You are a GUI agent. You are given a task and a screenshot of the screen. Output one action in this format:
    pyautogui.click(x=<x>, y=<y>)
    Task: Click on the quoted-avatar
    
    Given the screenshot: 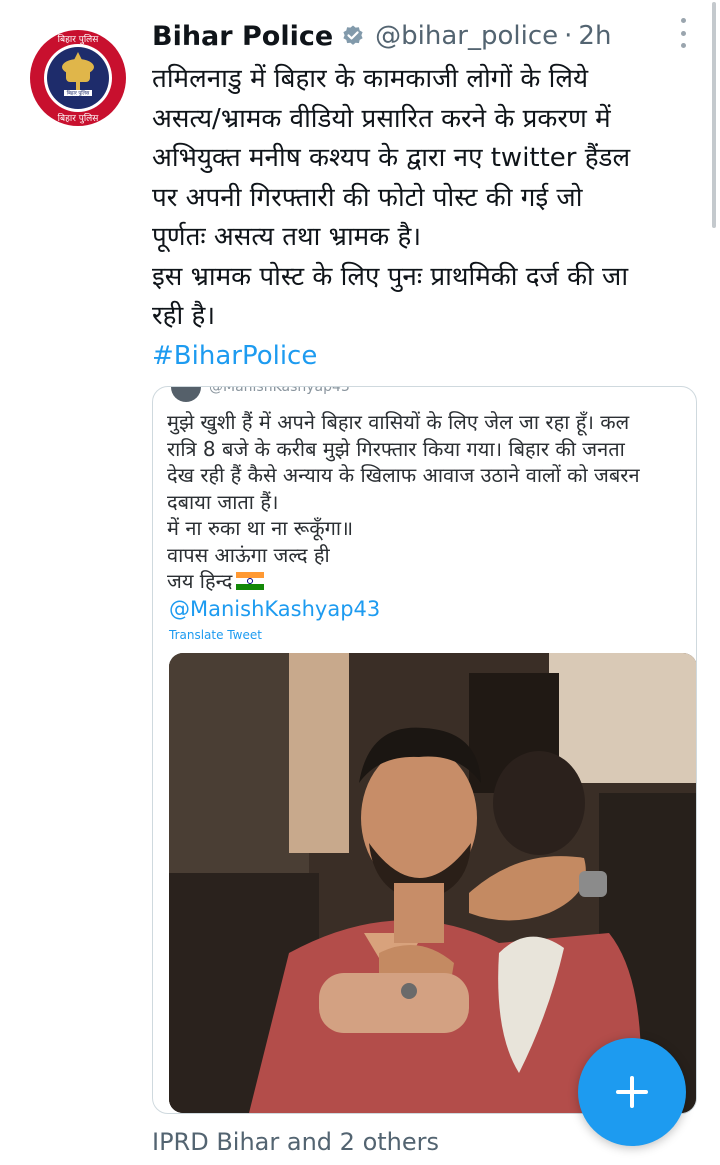 What is the action you would take?
    pyautogui.click(x=186, y=394)
    